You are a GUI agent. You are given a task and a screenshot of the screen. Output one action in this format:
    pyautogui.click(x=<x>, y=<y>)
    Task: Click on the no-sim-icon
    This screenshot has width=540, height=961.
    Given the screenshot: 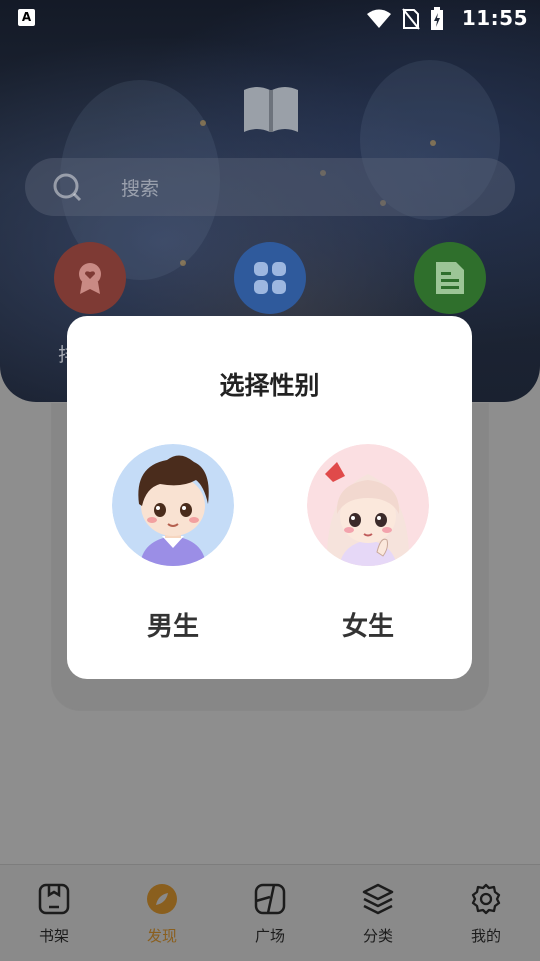 What is the action you would take?
    pyautogui.click(x=411, y=19)
    